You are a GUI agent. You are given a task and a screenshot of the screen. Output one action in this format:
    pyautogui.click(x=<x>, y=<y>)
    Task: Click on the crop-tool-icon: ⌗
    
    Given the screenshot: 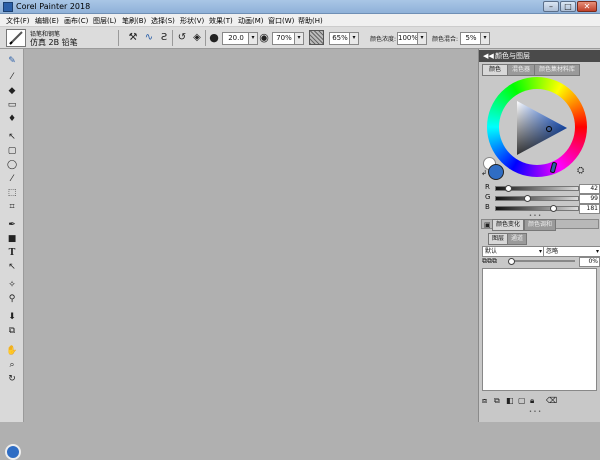 What is the action you would take?
    pyautogui.click(x=12, y=207)
    